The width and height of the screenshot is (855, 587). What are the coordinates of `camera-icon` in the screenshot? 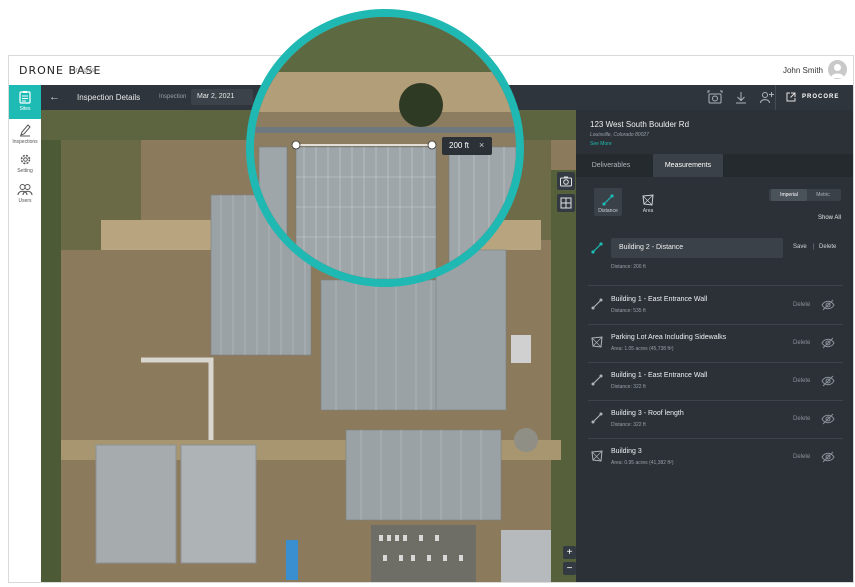 It's located at (566, 181).